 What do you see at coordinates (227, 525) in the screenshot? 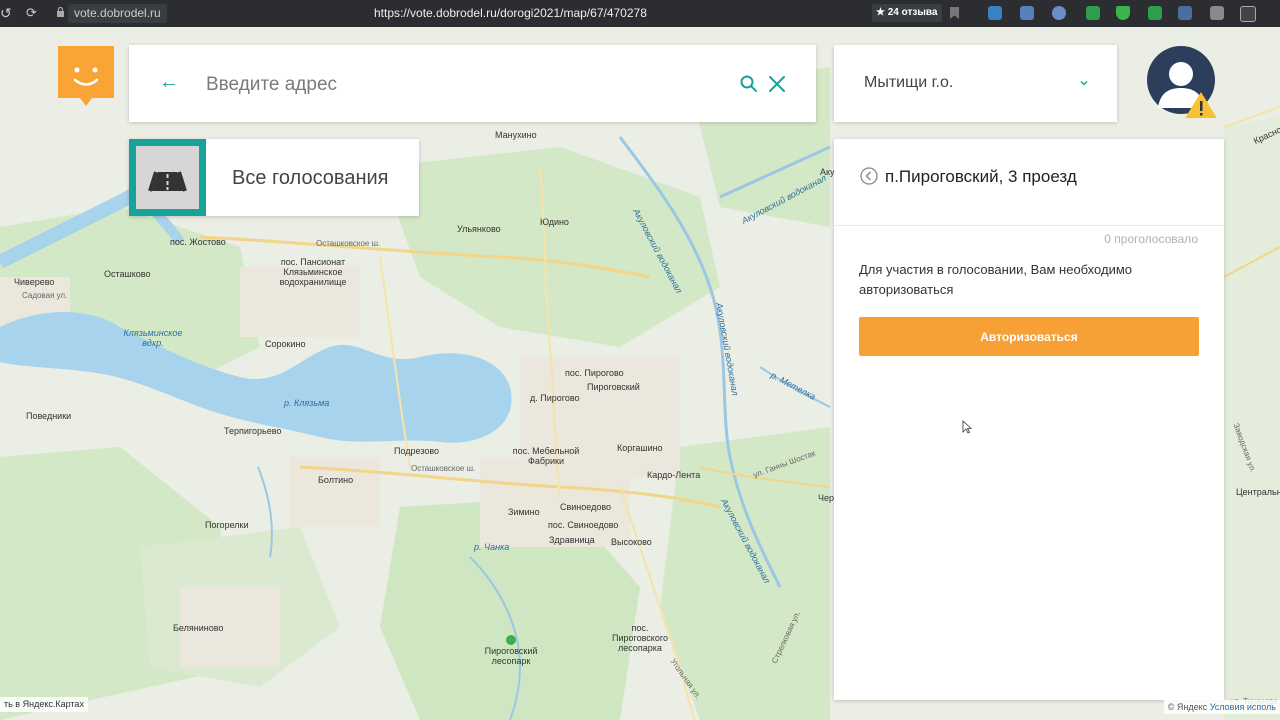
I see `map-label: Погорелки` at bounding box center [227, 525].